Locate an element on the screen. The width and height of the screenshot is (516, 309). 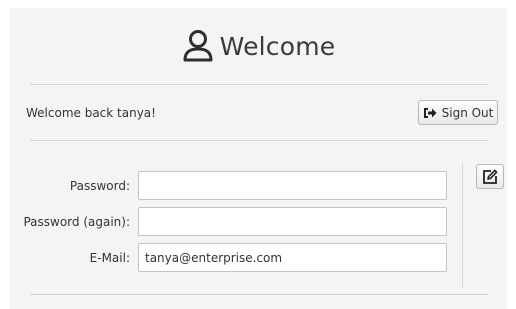
edit-icon is located at coordinates (490, 176).